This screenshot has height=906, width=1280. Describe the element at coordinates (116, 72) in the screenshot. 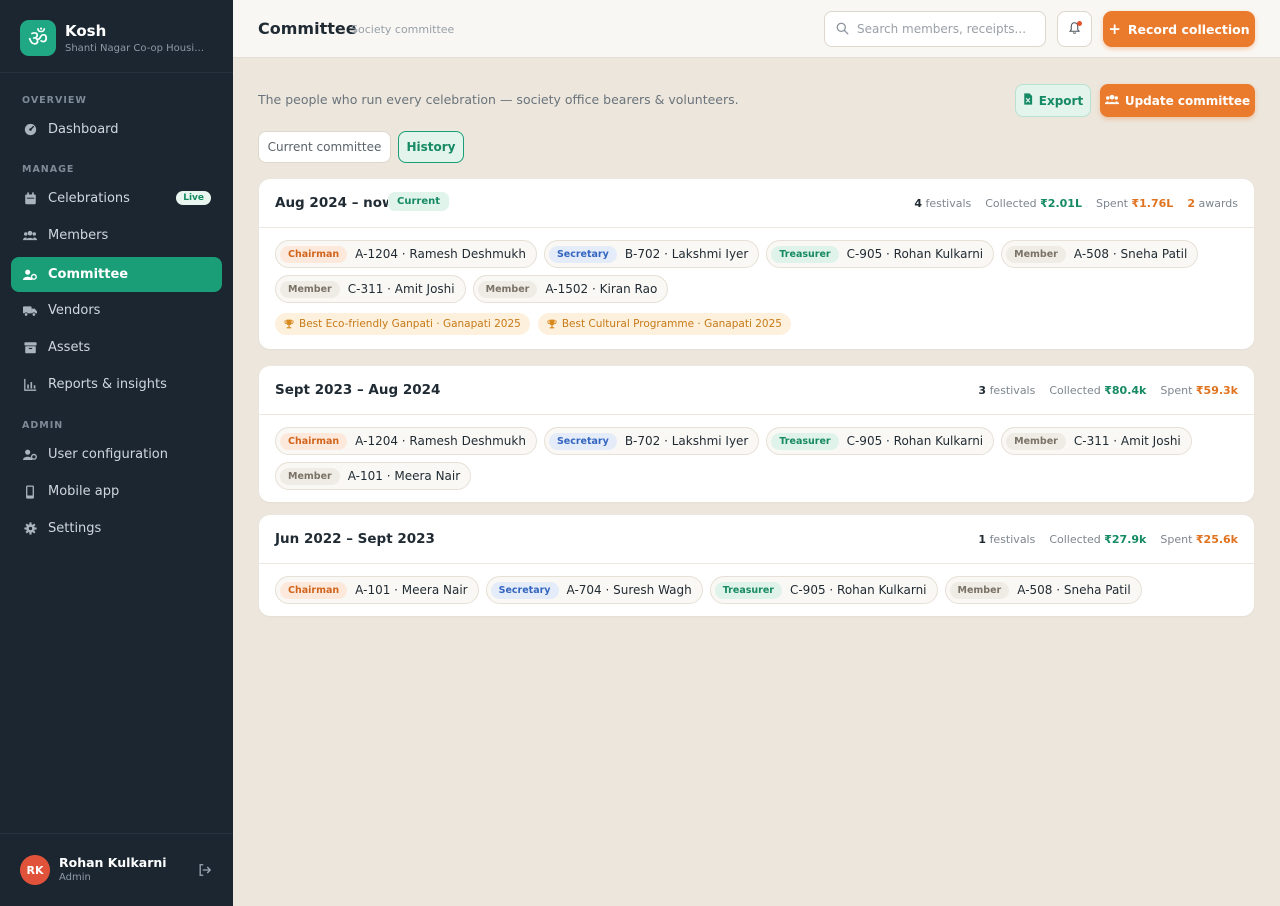

I see `sidebar-divider` at that location.